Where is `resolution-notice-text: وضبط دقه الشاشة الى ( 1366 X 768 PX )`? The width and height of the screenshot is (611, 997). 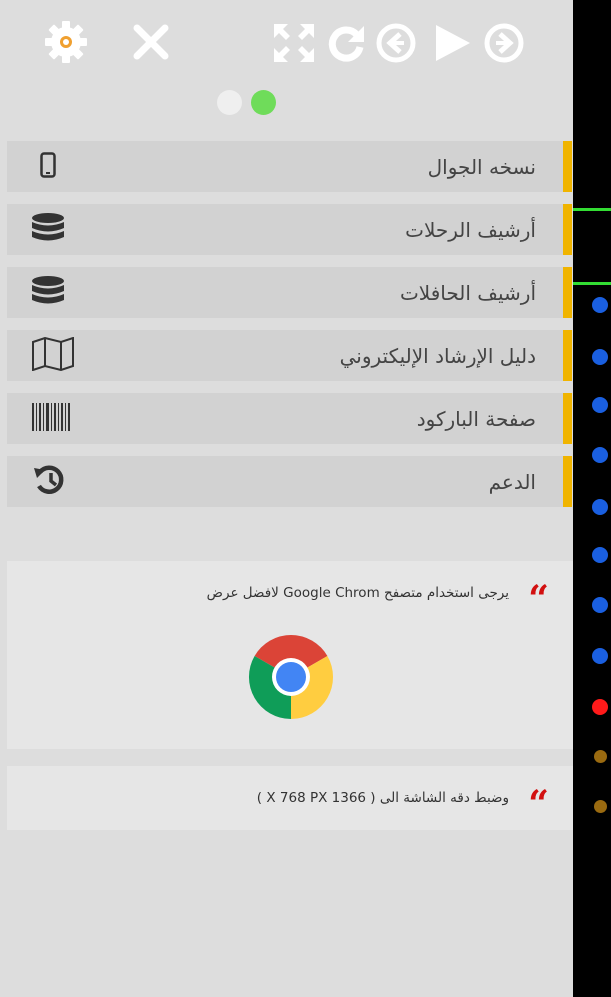 resolution-notice-text: وضبط دقه الشاشة الى ( 1366 X 768 PX ) is located at coordinates (382, 798).